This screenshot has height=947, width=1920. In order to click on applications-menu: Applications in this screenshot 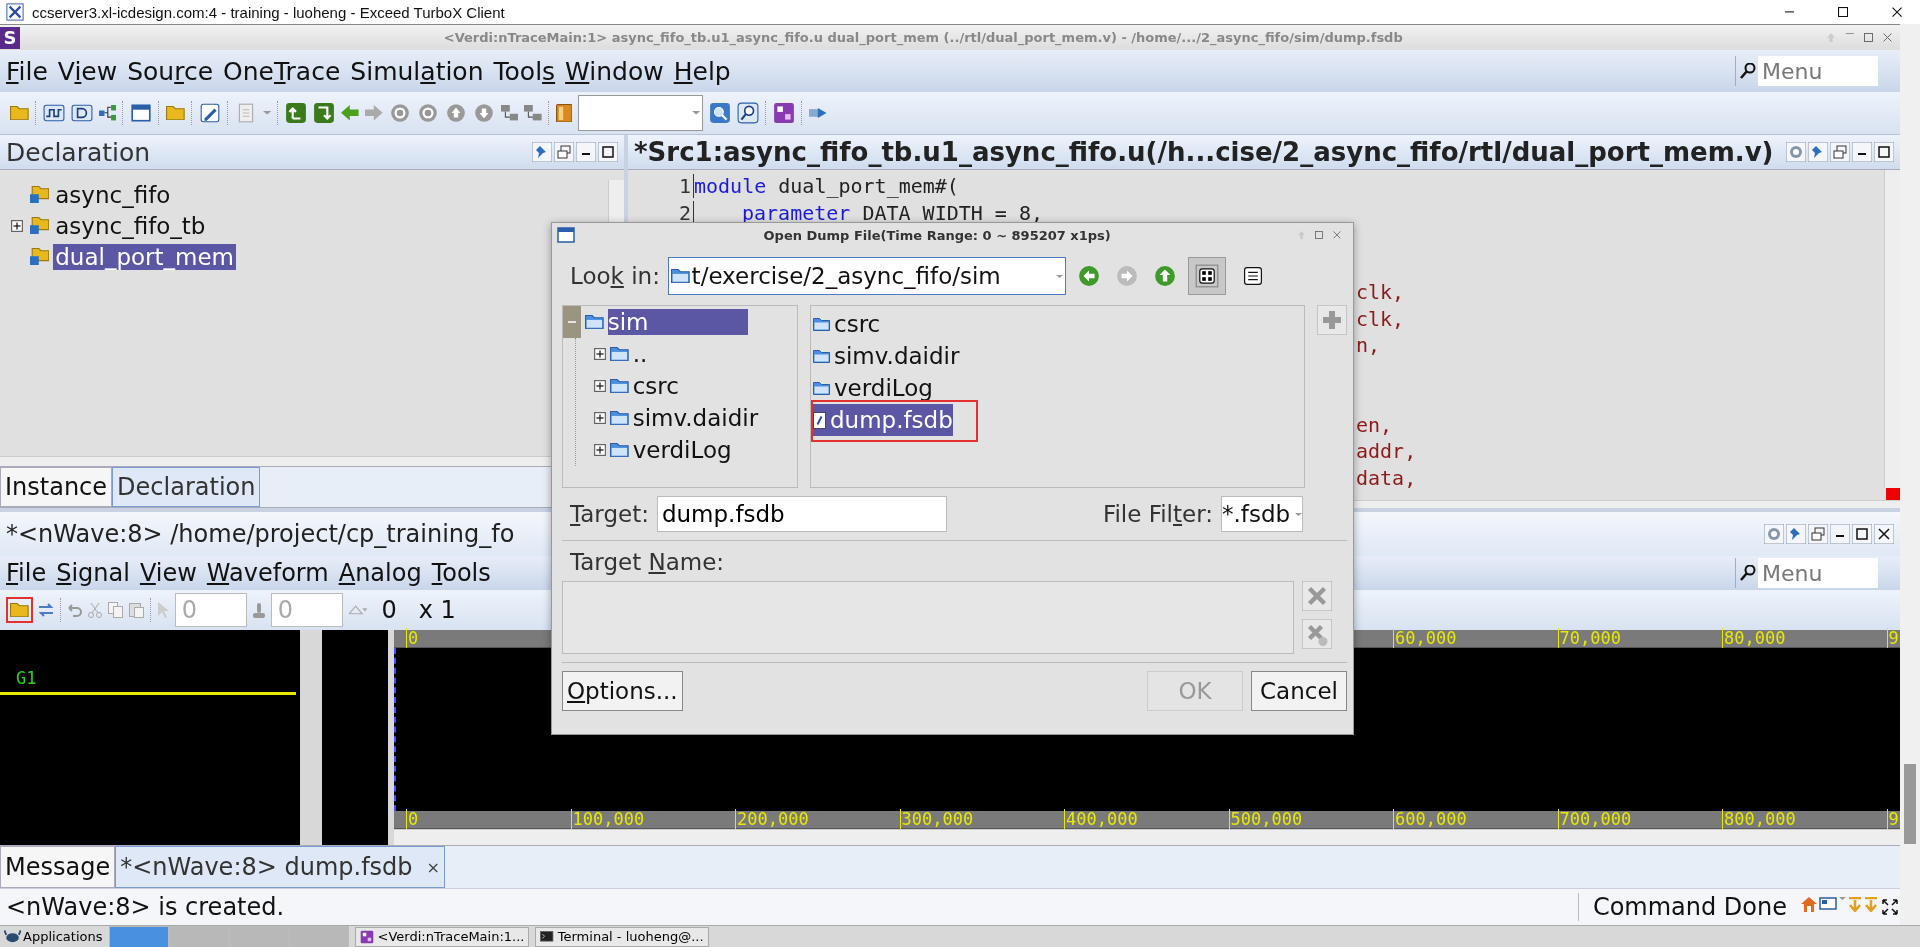, I will do `click(53, 936)`.